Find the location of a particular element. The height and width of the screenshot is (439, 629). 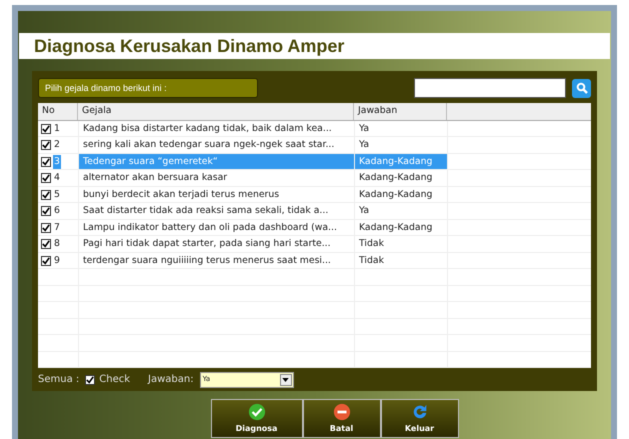

table-cell: 5 is located at coordinates (57, 195).